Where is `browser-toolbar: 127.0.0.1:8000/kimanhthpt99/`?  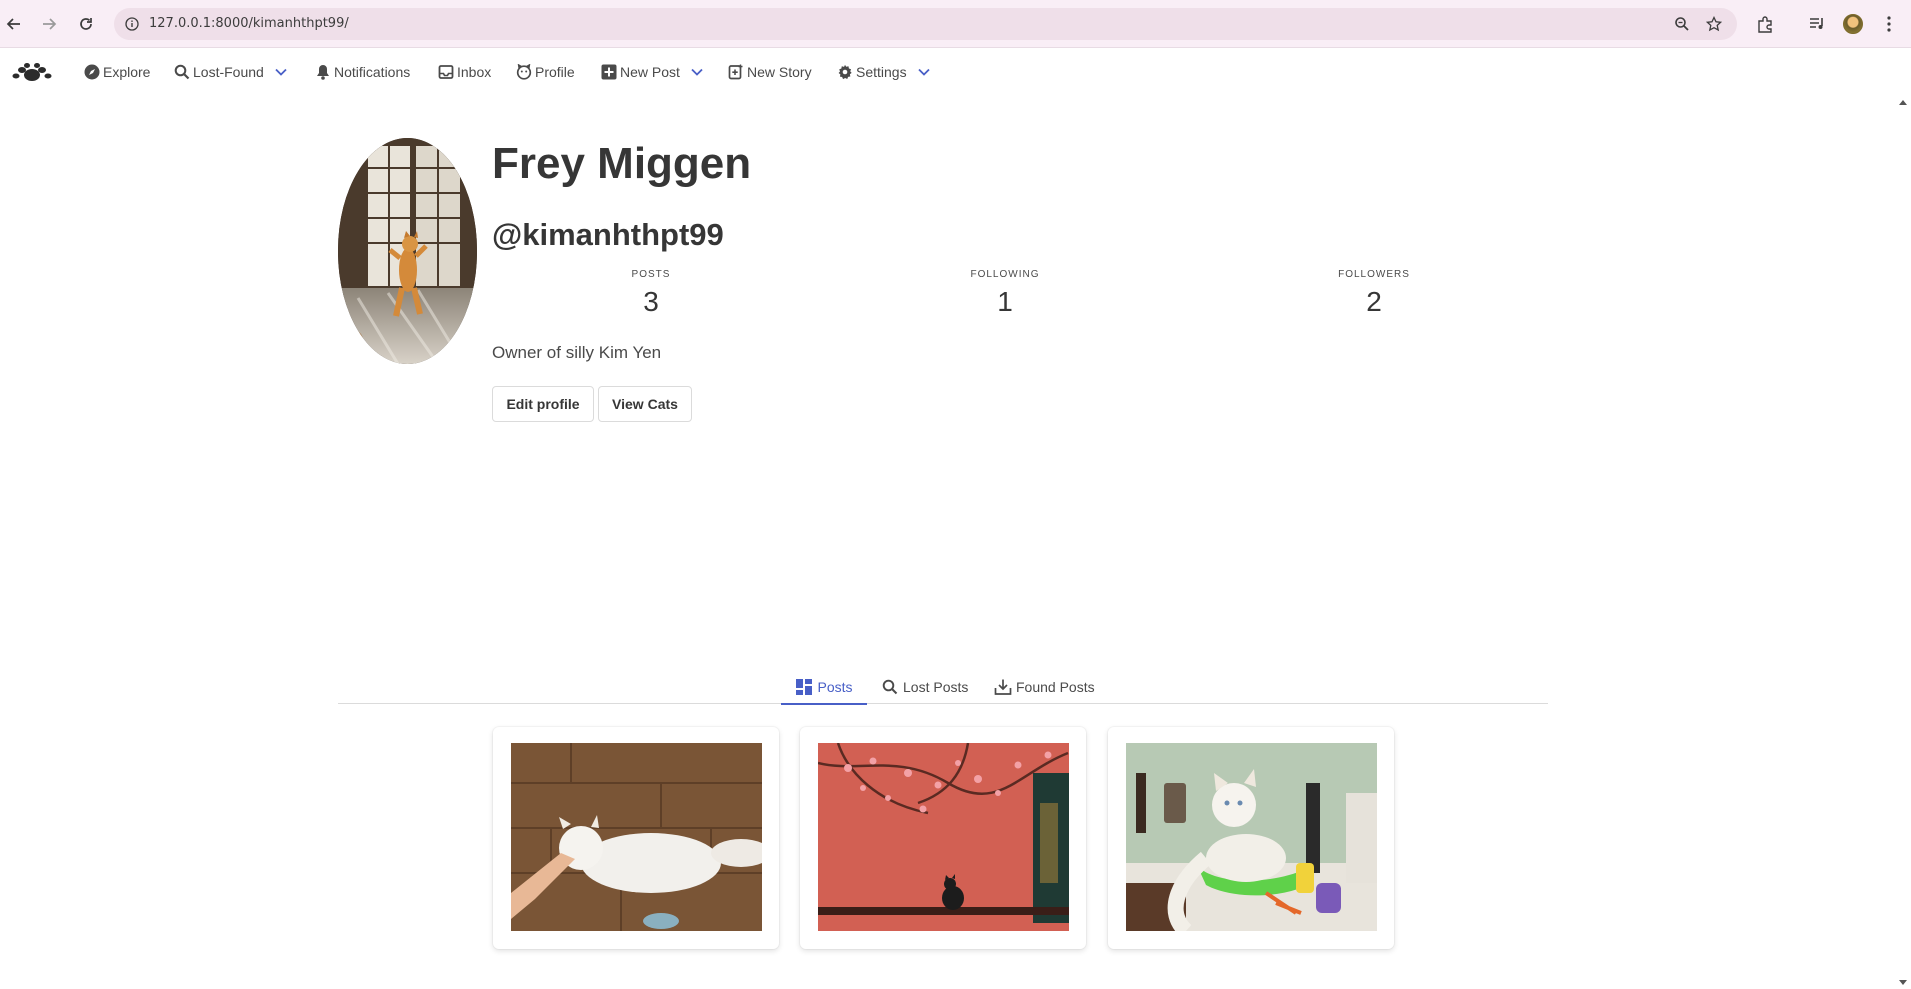
browser-toolbar: 127.0.0.1:8000/kimanhthpt99/ is located at coordinates (955, 24).